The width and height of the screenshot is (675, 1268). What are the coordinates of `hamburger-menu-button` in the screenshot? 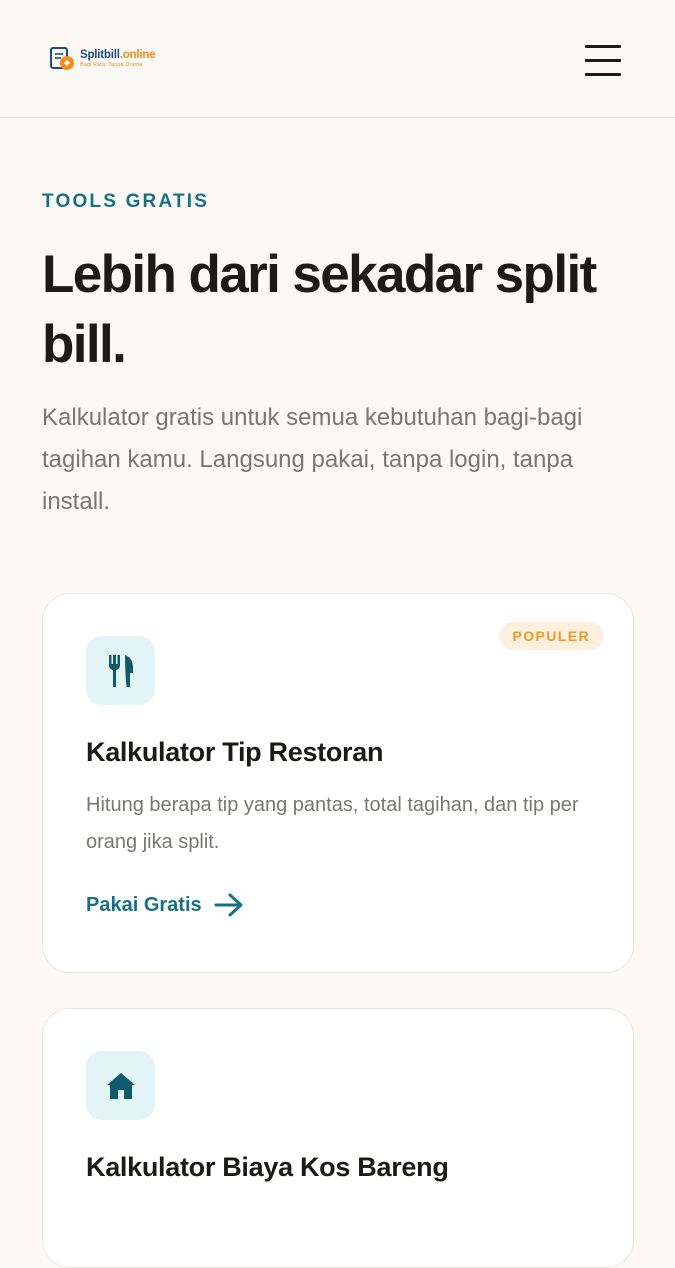 It's located at (603, 60).